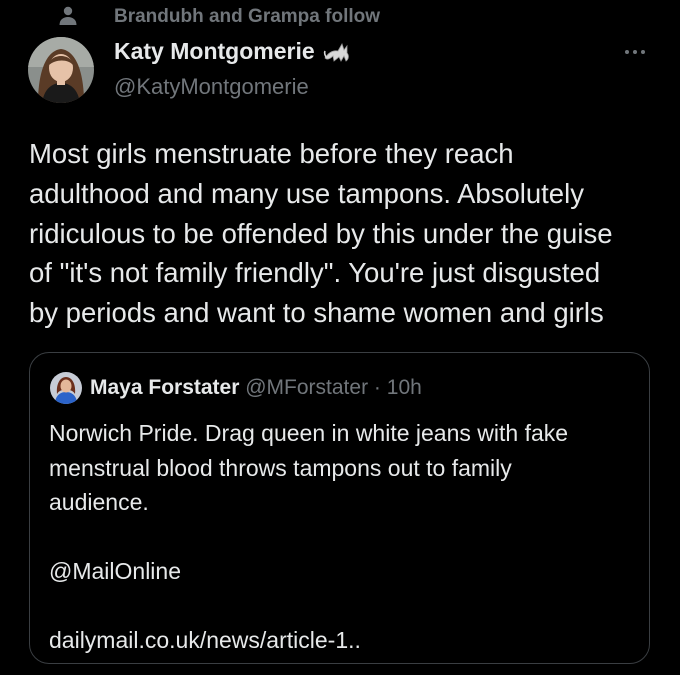  Describe the element at coordinates (214, 51) in the screenshot. I see `author-name: Katy Montgomerie` at that location.